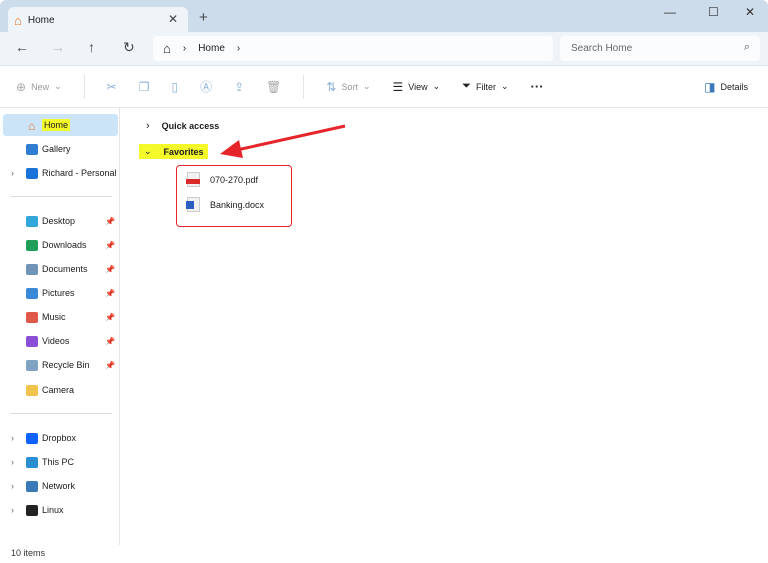 The height and width of the screenshot is (563, 768). I want to click on rename-button: Ⓐ, so click(206, 86).